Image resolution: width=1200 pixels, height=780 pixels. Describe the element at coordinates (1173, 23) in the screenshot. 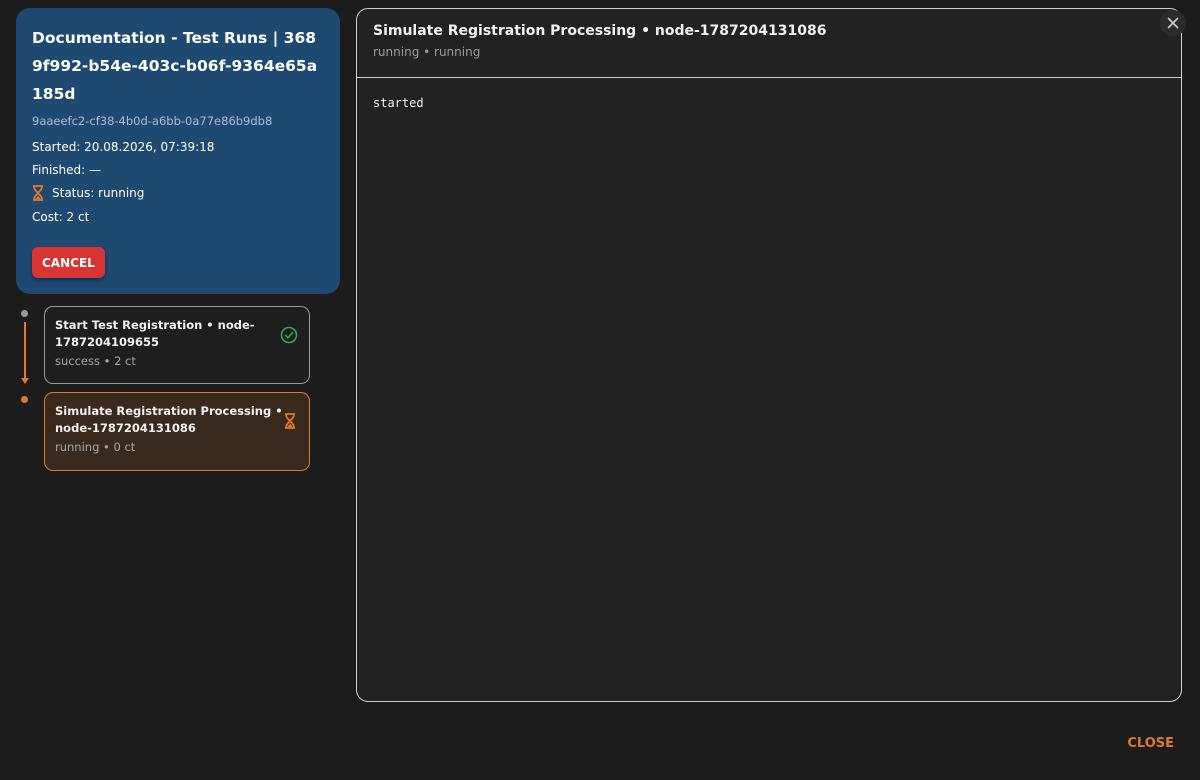

I see `close-icon` at that location.